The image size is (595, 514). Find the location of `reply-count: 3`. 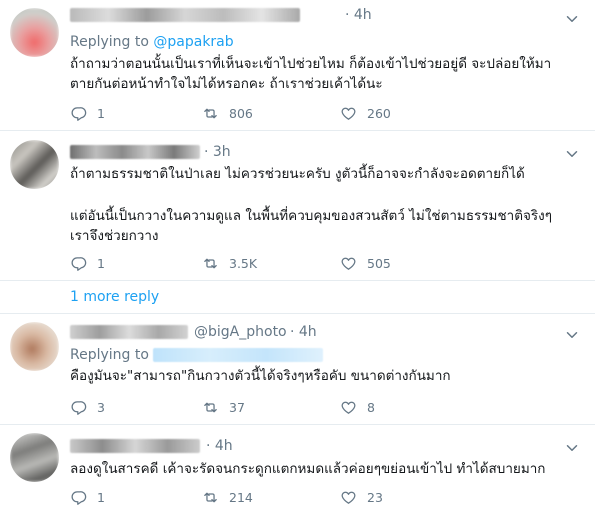

reply-count: 3 is located at coordinates (101, 407).